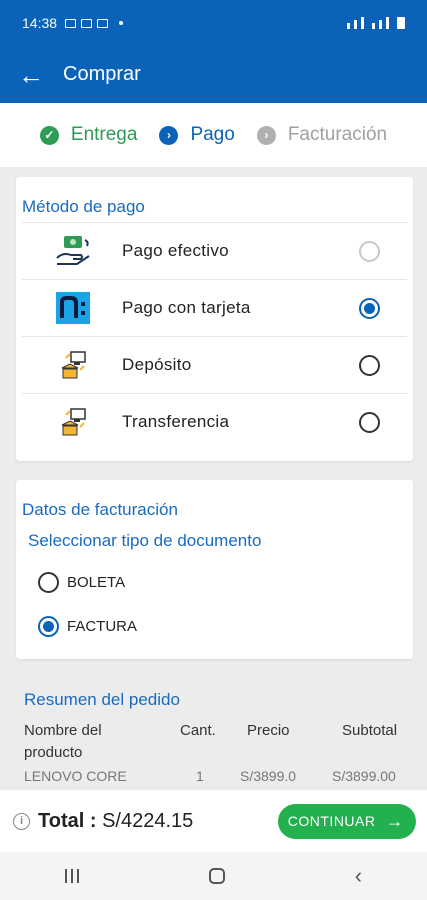 The width and height of the screenshot is (427, 900). Describe the element at coordinates (268, 730) in the screenshot. I see `column-header-price: Precio` at that location.